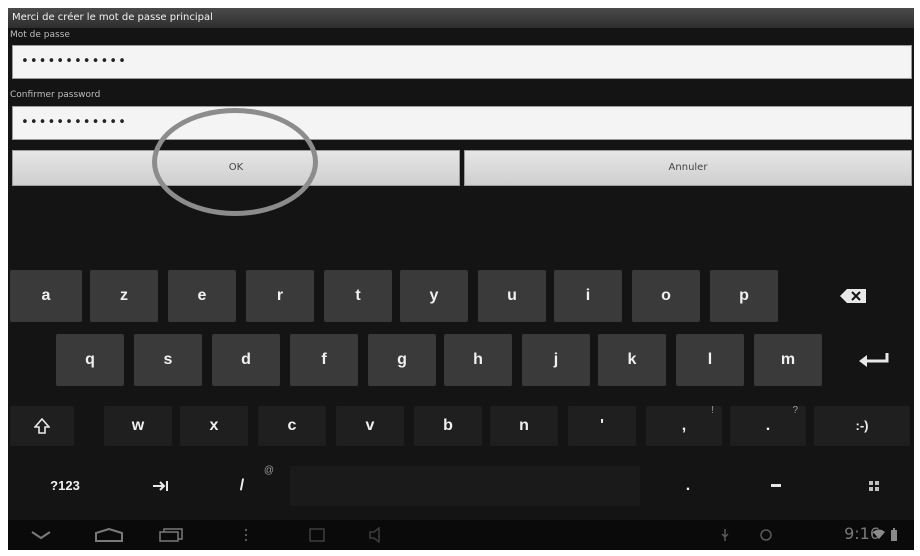  Describe the element at coordinates (317, 535) in the screenshot. I see `screenshot-icon` at that location.